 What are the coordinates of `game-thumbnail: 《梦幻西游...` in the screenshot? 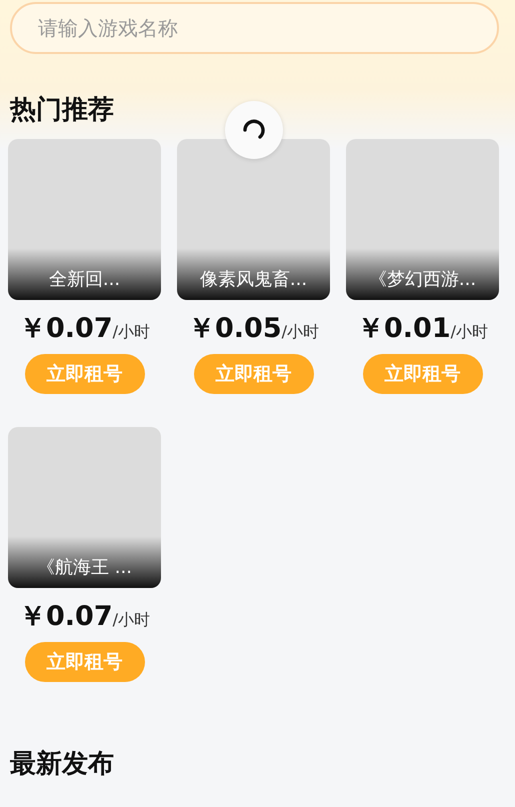 It's located at (422, 219).